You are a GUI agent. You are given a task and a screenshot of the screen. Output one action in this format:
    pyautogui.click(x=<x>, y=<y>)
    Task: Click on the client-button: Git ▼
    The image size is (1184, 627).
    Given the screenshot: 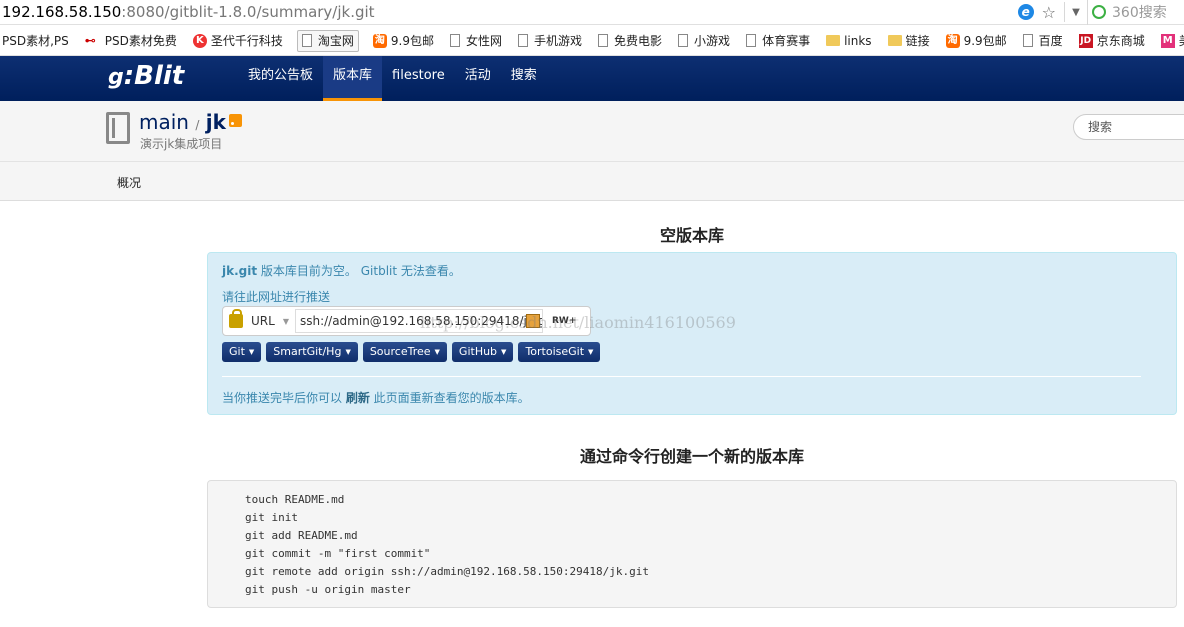 What is the action you would take?
    pyautogui.click(x=242, y=352)
    